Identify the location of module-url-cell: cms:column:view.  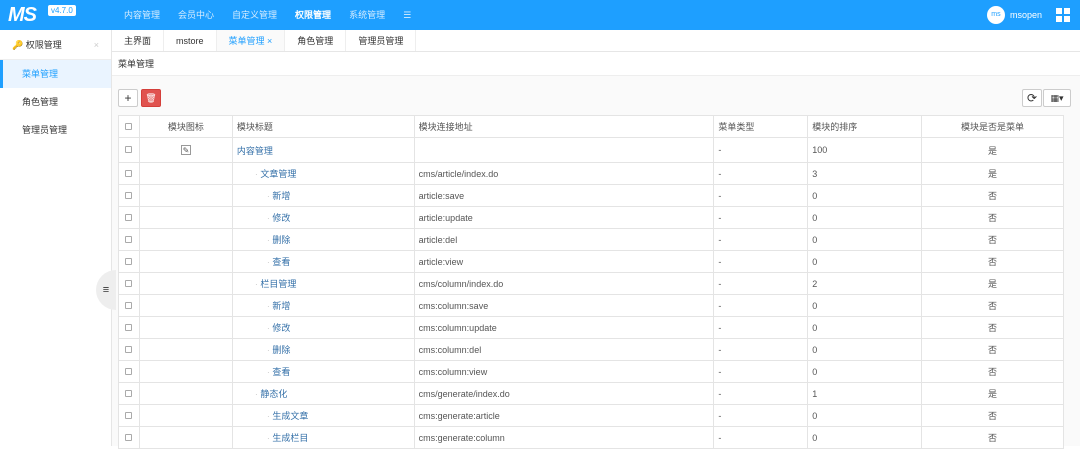
(564, 371).